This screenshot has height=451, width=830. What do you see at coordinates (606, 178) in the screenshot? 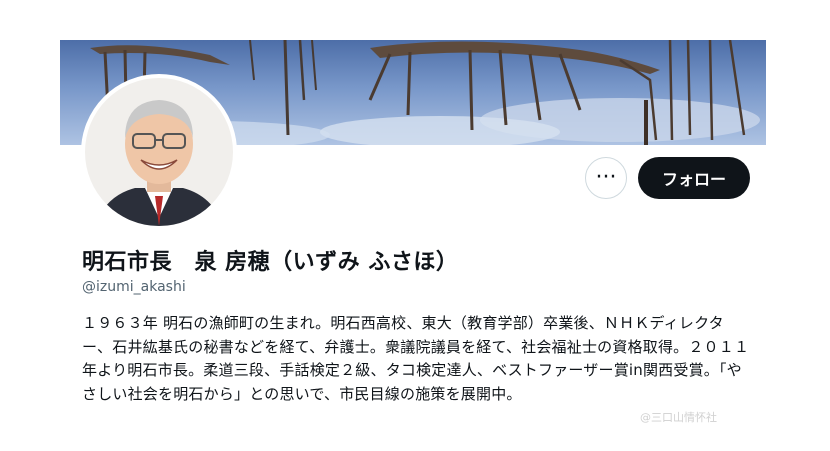
I see `more-options-button: ···` at bounding box center [606, 178].